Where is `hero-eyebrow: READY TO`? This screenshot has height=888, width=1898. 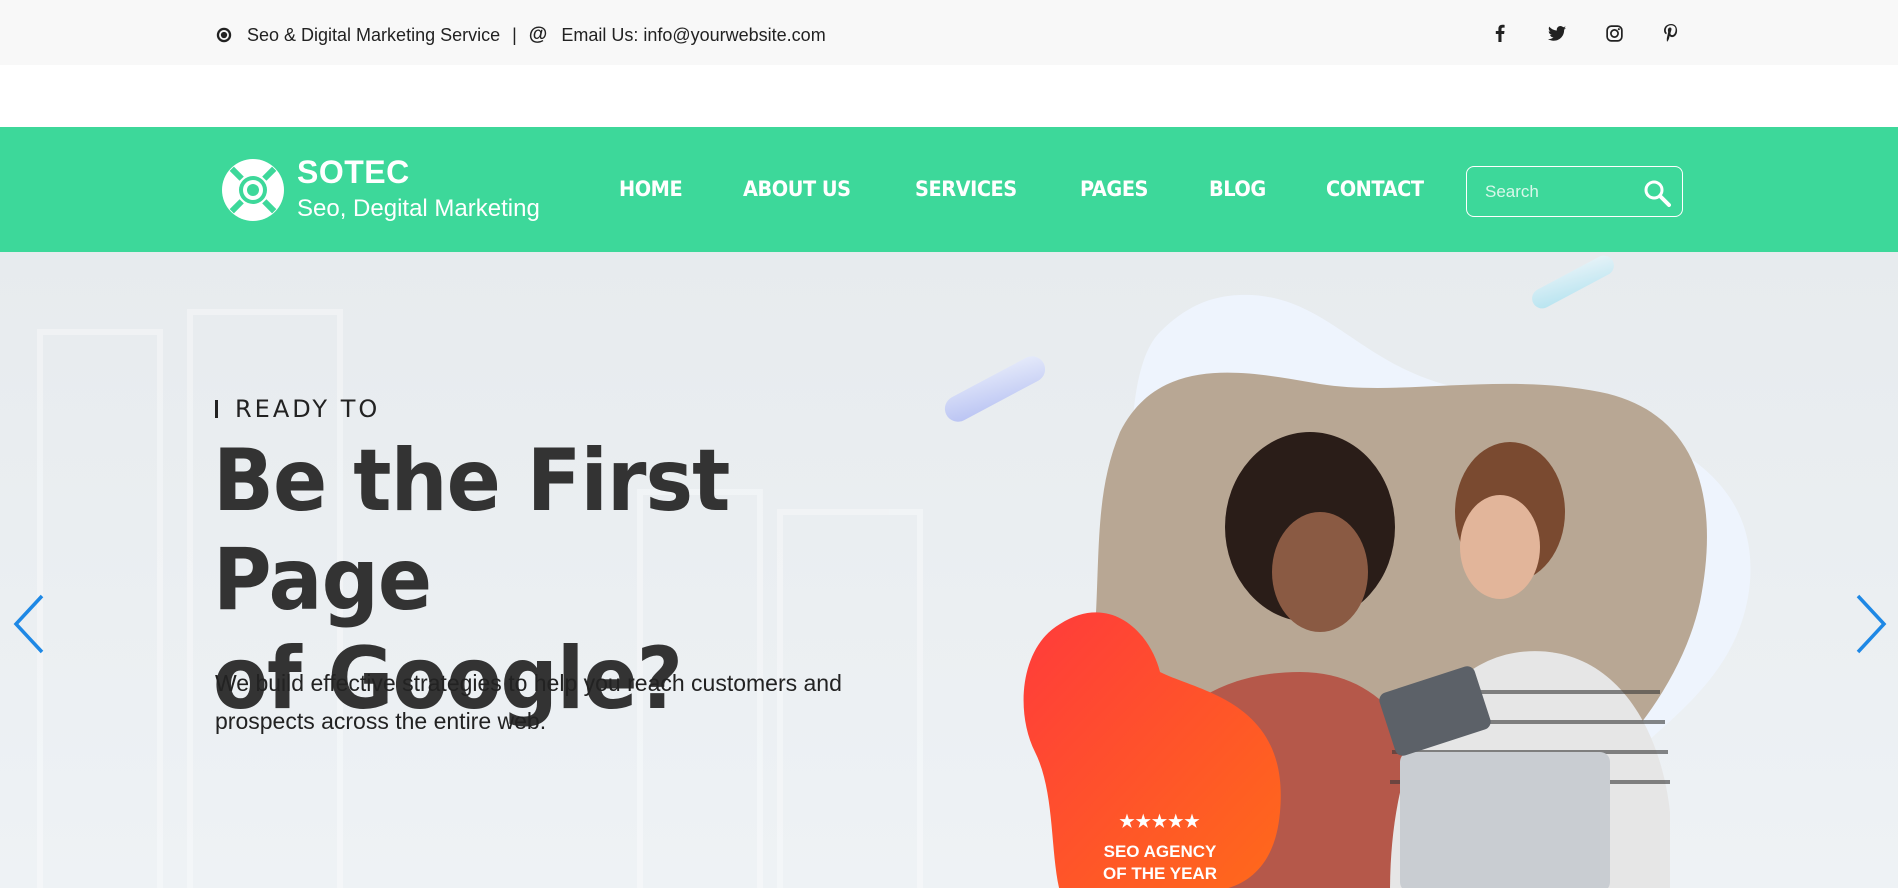
hero-eyebrow: READY TO is located at coordinates (297, 409).